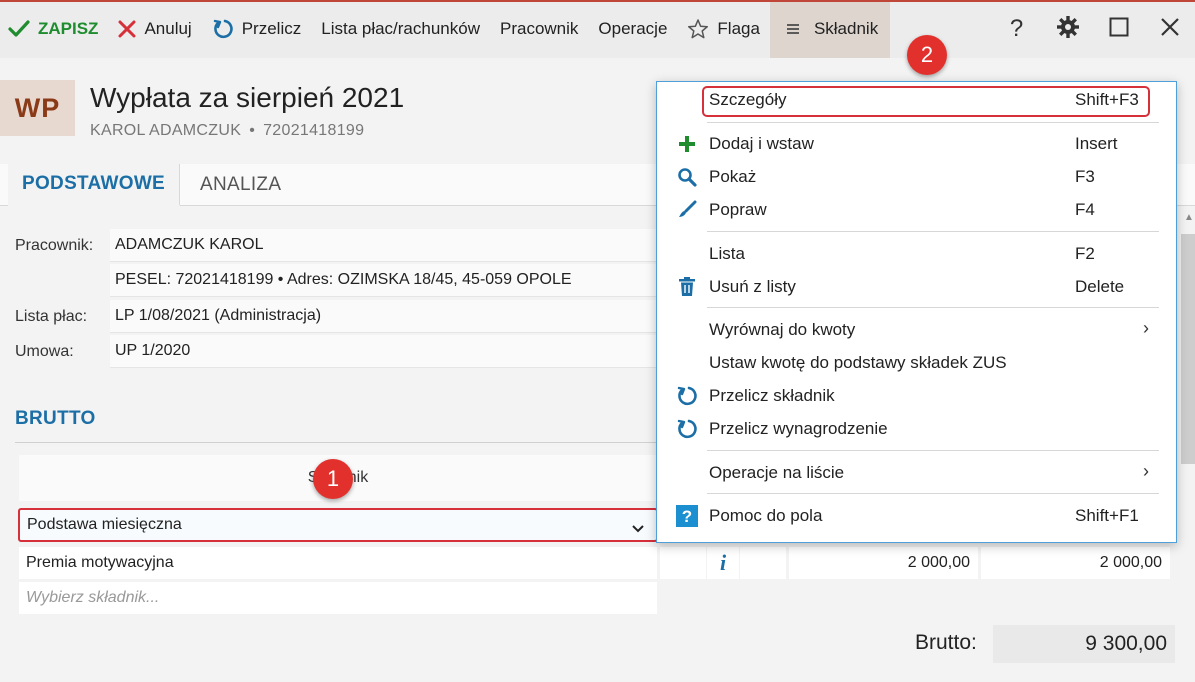 The height and width of the screenshot is (682, 1195). I want to click on payroll-list-button: Lista płac/rachunków, so click(400, 29).